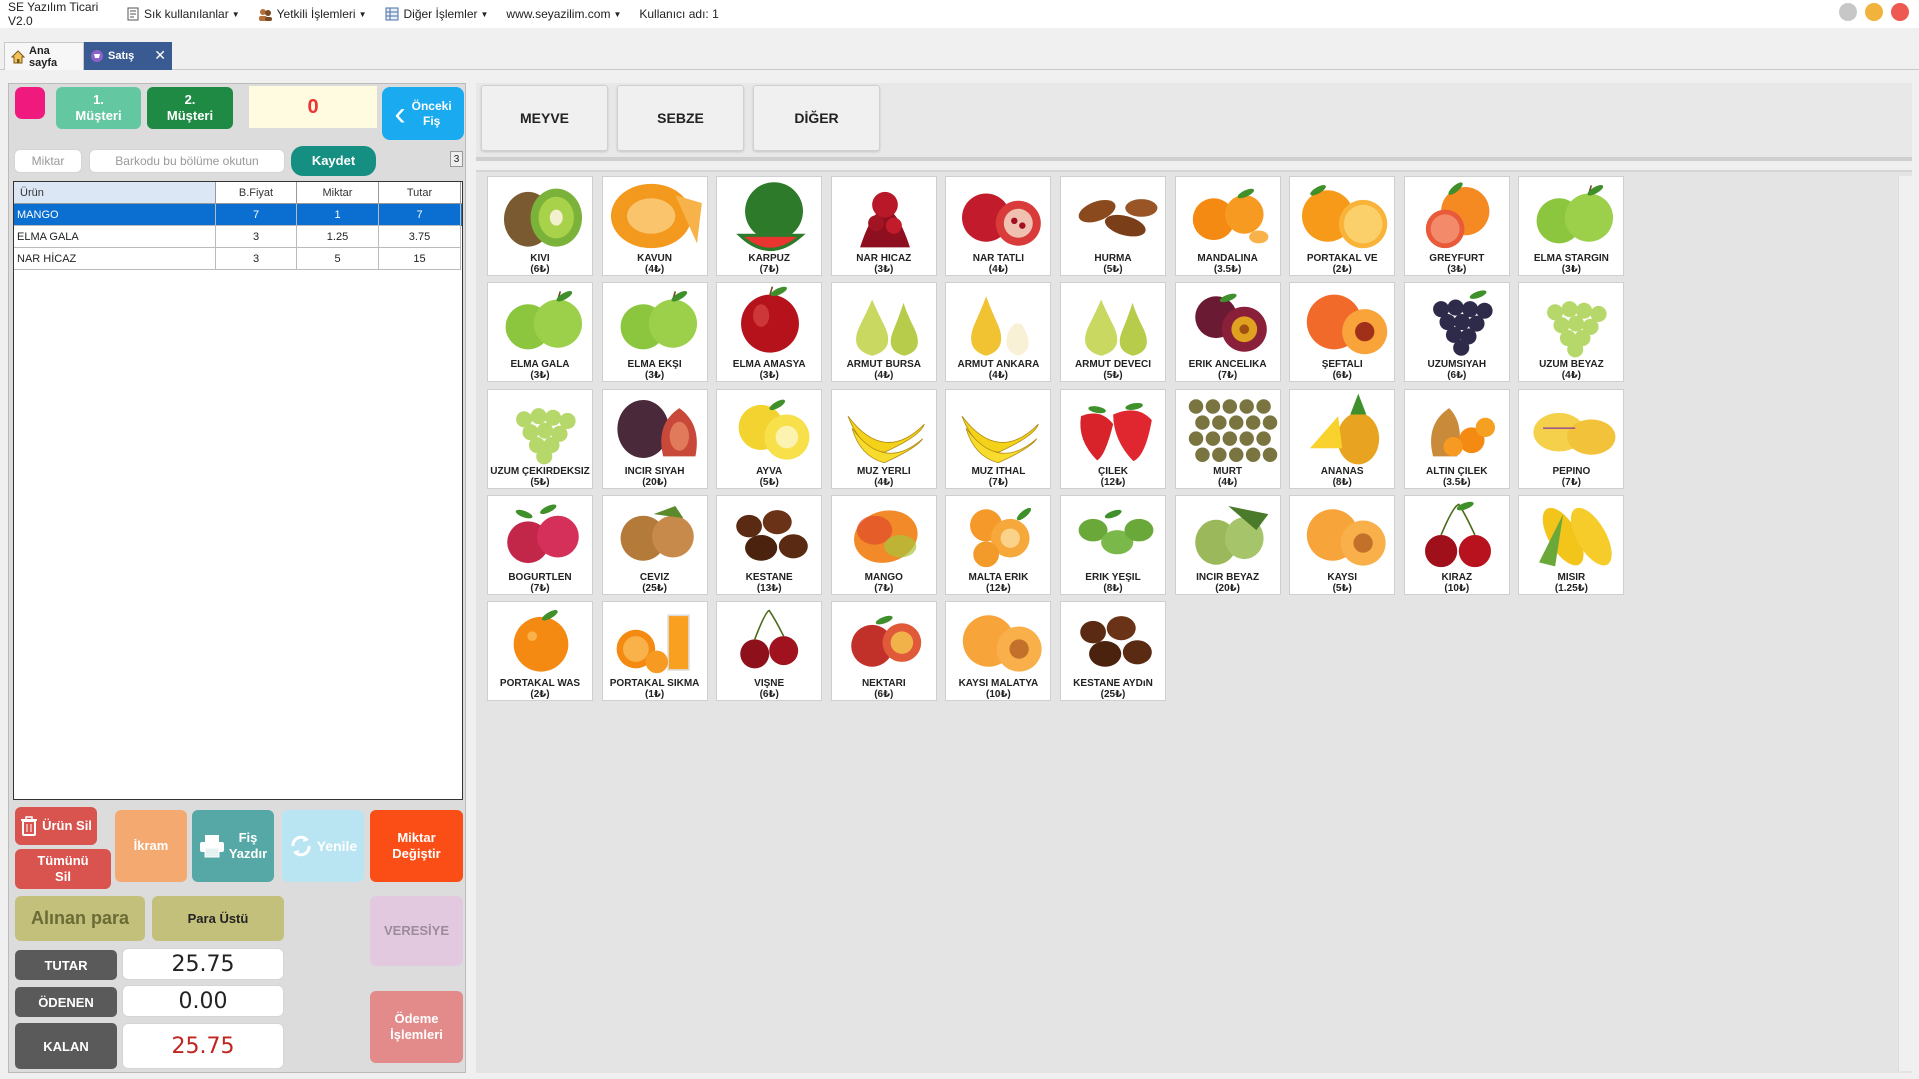 The width and height of the screenshot is (1919, 1079). Describe the element at coordinates (190, 108) in the screenshot. I see `customer-2-button: 2. Müşteri` at that location.